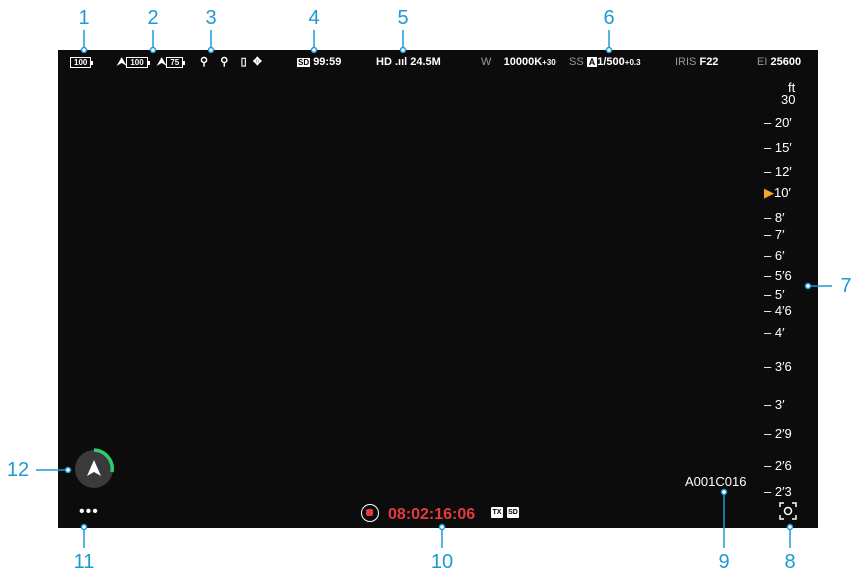 The height and width of the screenshot is (573, 859). Describe the element at coordinates (94, 469) in the screenshot. I see `navigation-button` at that location.